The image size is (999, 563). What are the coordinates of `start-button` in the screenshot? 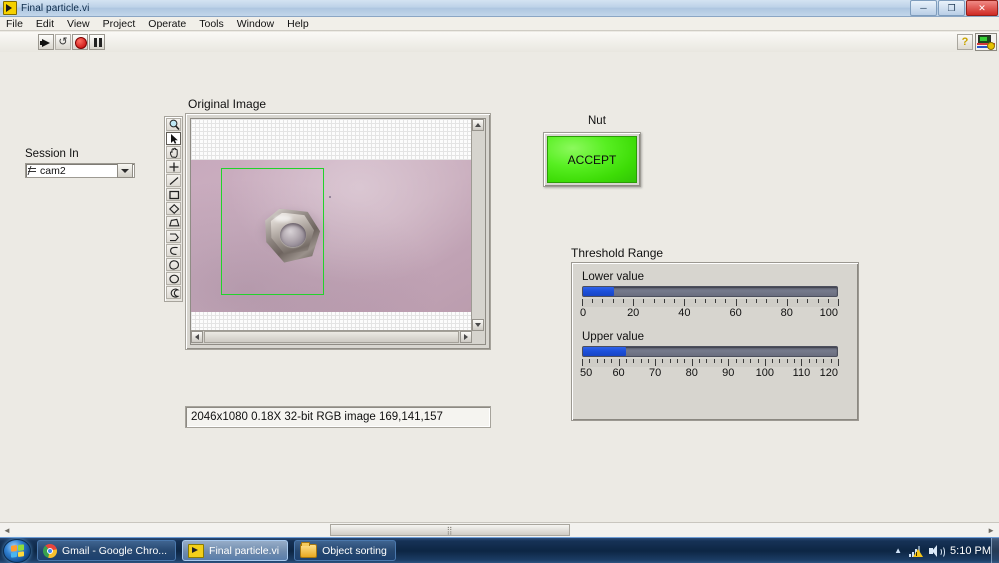 It's located at (17, 550).